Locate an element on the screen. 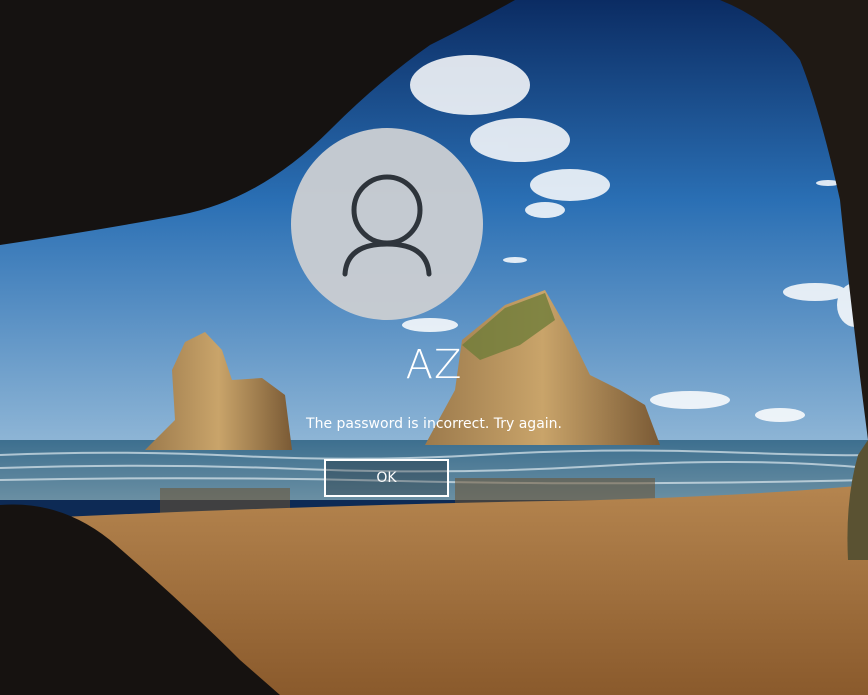 The width and height of the screenshot is (868, 695). username-label: AZ is located at coordinates (434, 365).